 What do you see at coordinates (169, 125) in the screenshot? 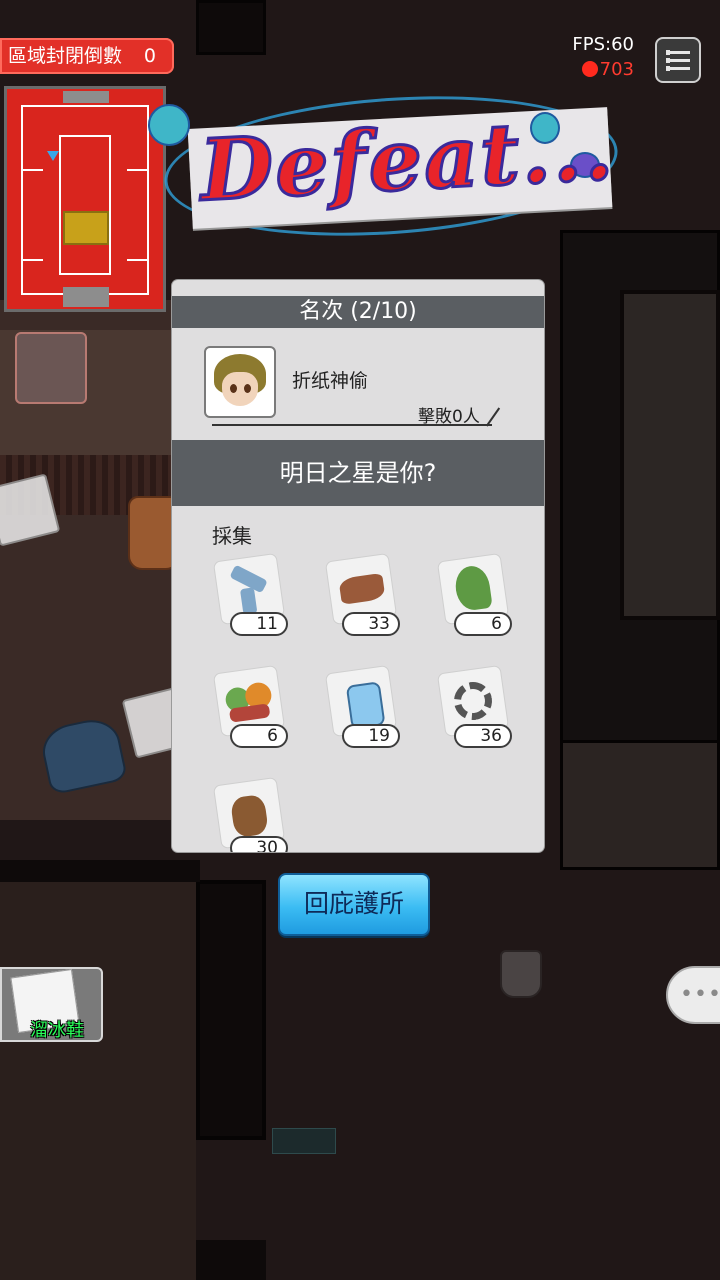
I see `cloud-icon` at bounding box center [169, 125].